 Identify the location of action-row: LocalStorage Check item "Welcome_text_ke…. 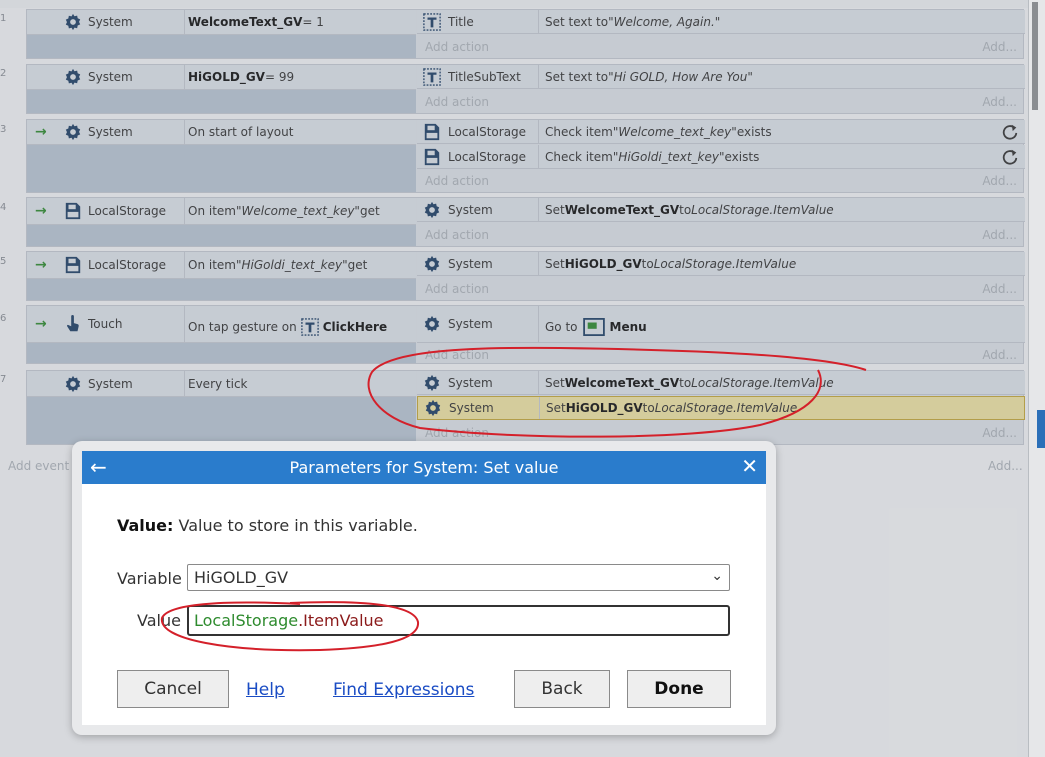
(721, 132).